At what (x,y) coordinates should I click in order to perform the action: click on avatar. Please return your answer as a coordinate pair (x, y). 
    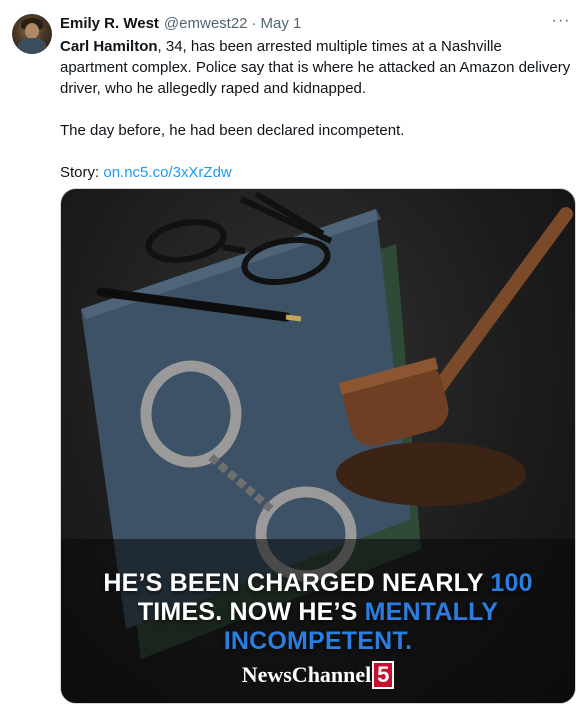
    Looking at the image, I should click on (32, 34).